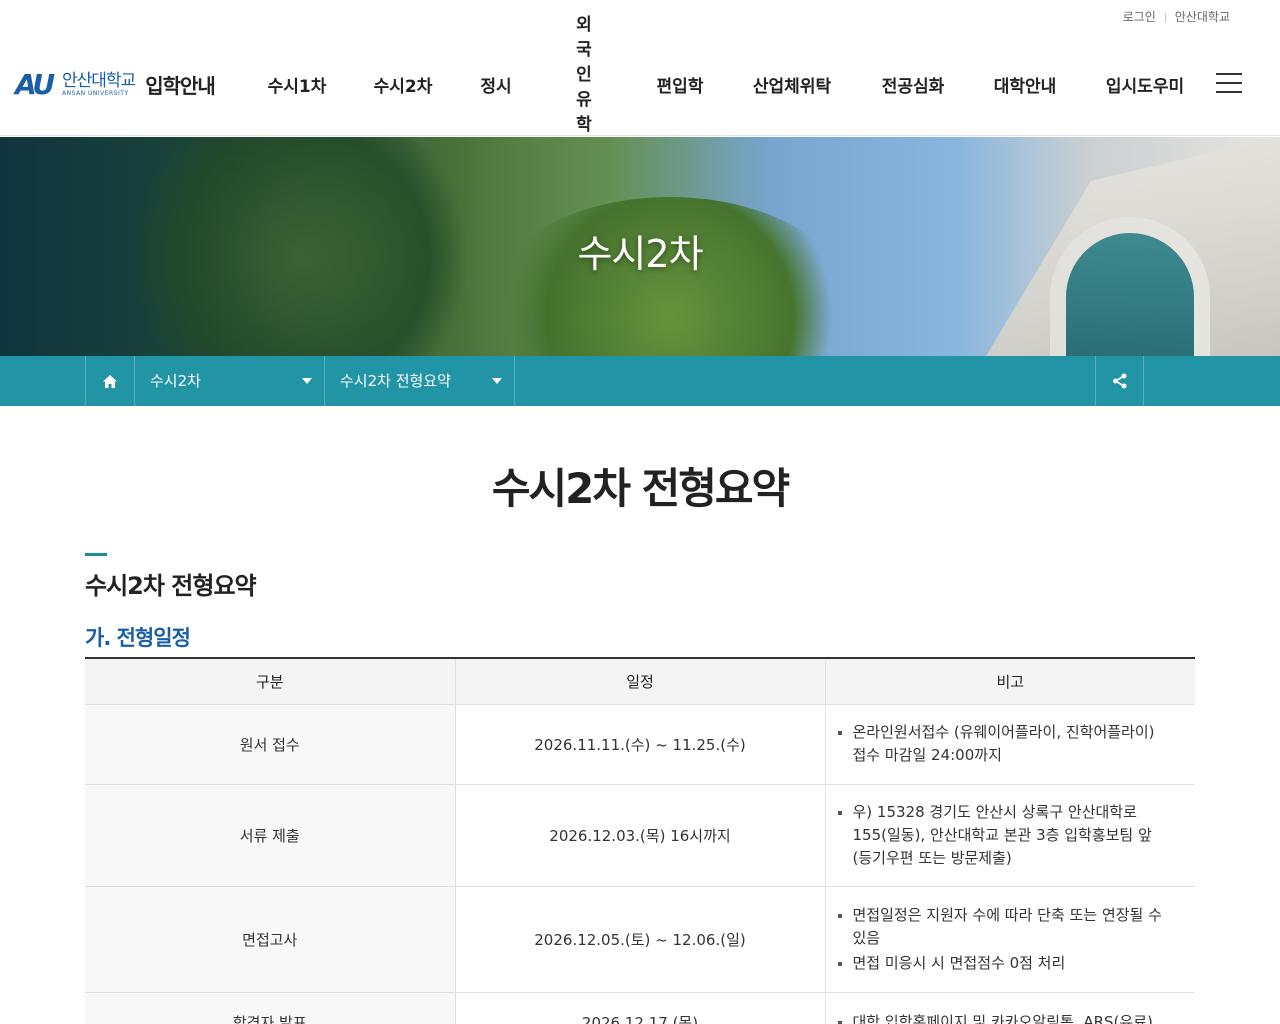 Image resolution: width=1280 pixels, height=1024 pixels. Describe the element at coordinates (1010, 681) in the screenshot. I see `table-header: 비고` at that location.